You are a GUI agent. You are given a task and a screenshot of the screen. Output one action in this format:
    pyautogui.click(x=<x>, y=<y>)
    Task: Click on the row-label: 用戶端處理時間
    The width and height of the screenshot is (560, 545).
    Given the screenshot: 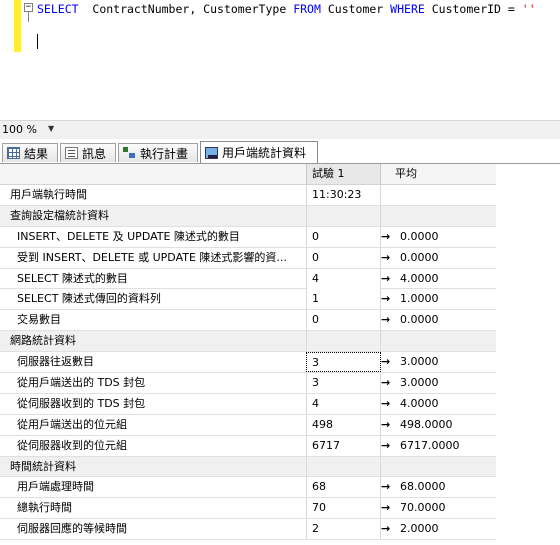 What is the action you would take?
    pyautogui.click(x=55, y=487)
    